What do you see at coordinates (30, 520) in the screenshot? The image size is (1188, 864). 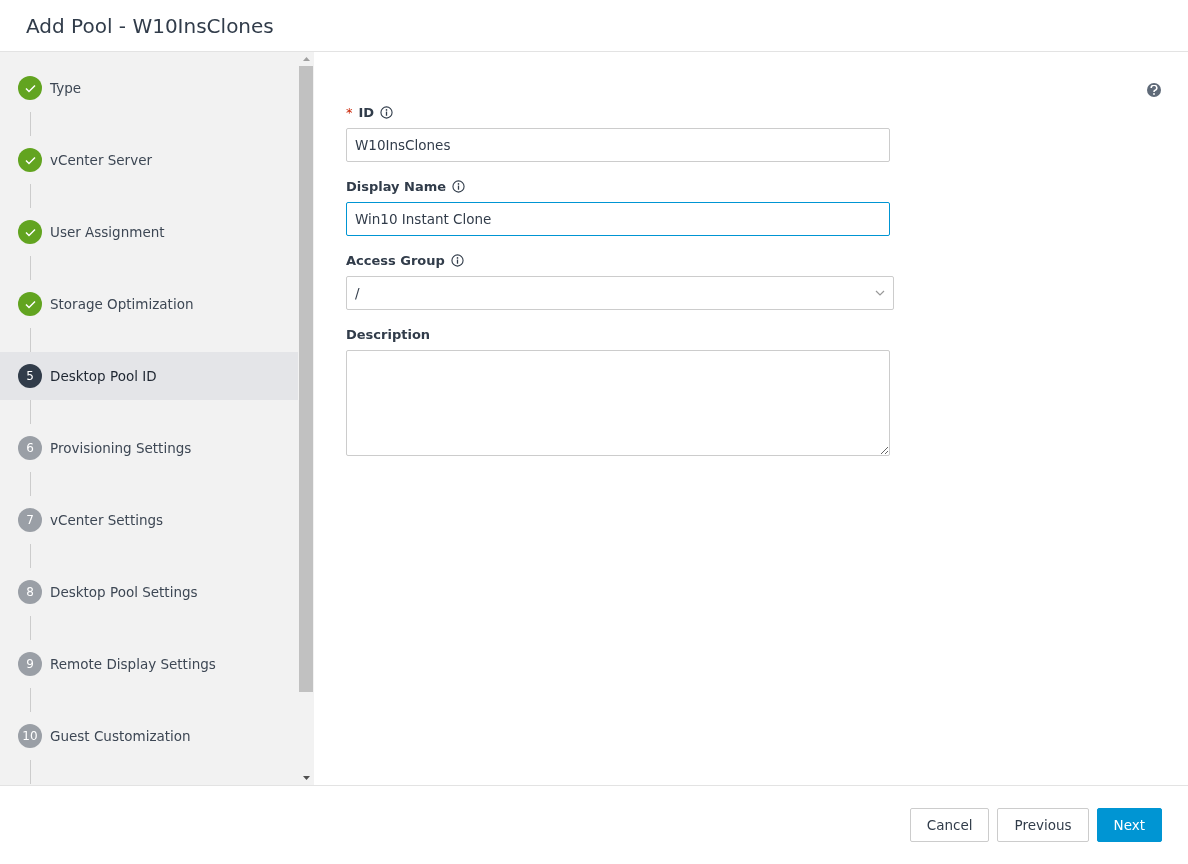 I see `step-number: 7` at bounding box center [30, 520].